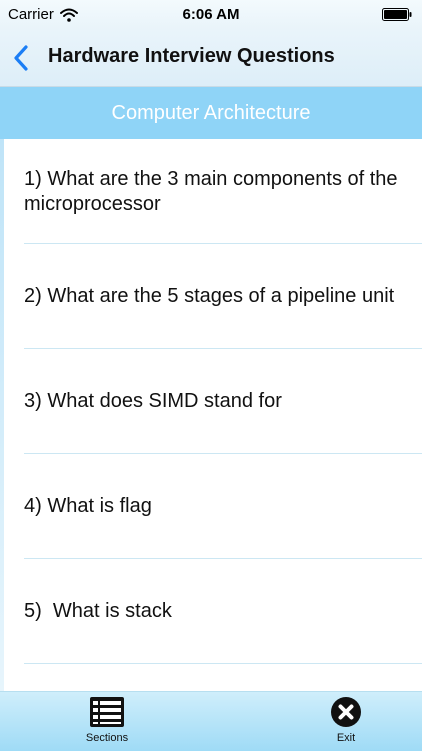  I want to click on back-button, so click(21, 58).